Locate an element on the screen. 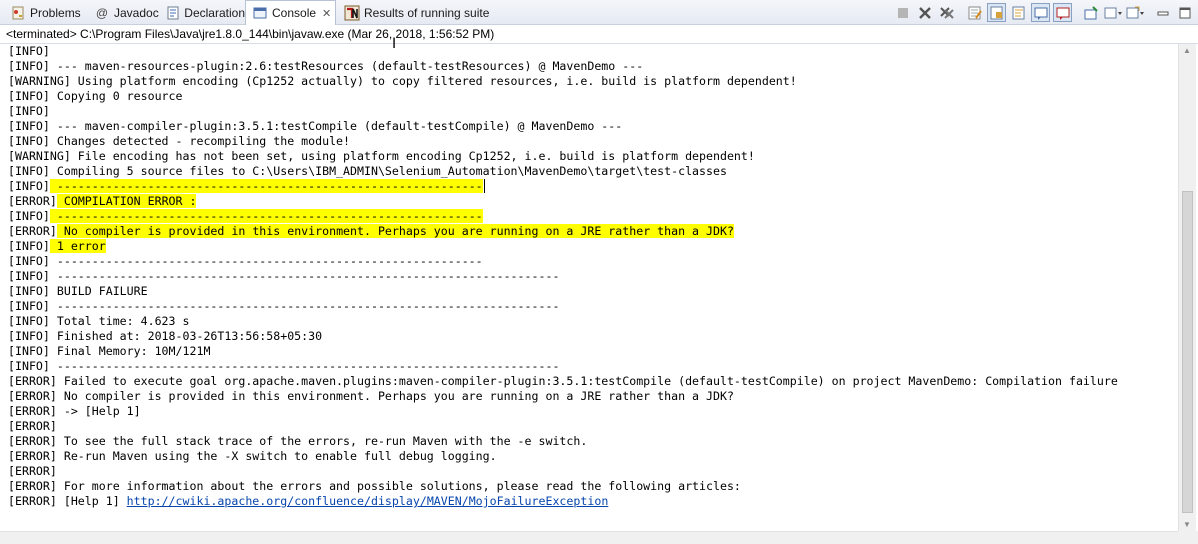  remove-all-icon is located at coordinates (946, 12).